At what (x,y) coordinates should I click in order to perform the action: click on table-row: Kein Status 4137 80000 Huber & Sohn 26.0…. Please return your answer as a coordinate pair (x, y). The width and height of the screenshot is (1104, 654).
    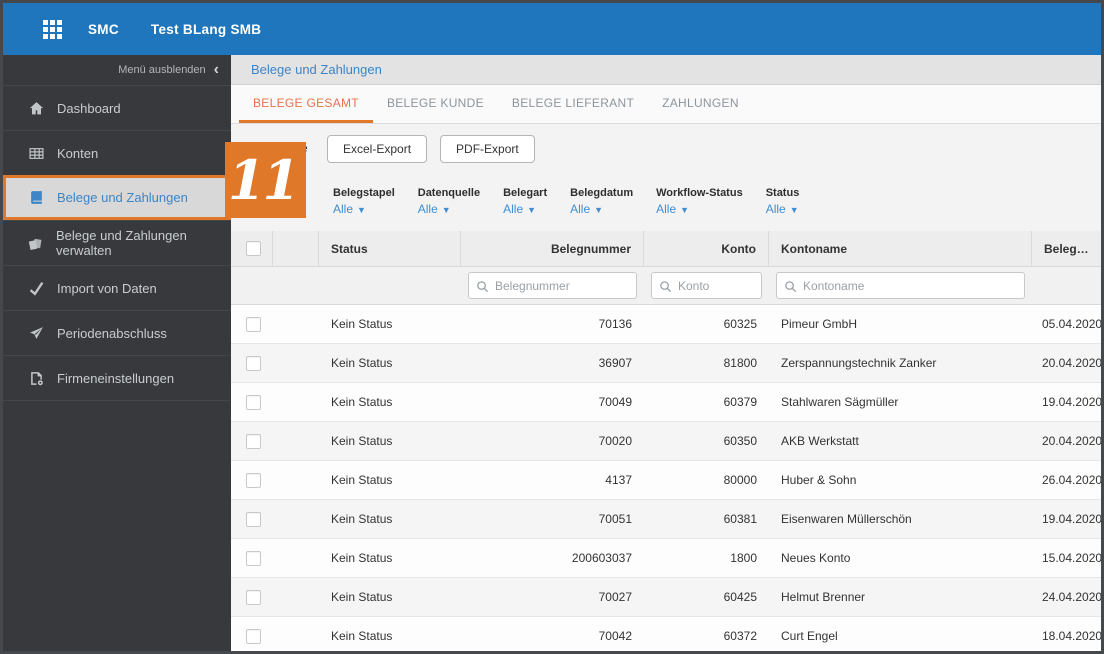
    Looking at the image, I should click on (666, 480).